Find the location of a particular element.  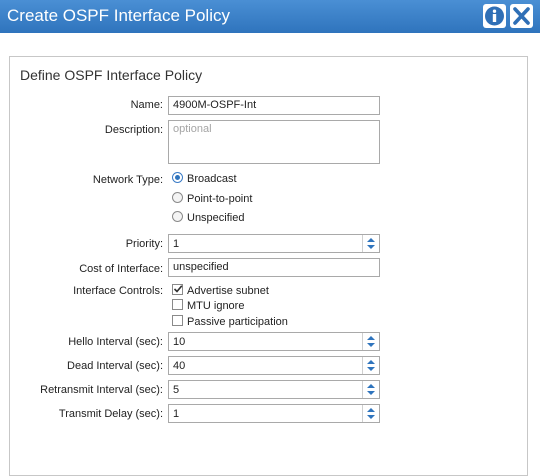

transmit-delay-label: Transmit Delay (sec): is located at coordinates (110, 414).